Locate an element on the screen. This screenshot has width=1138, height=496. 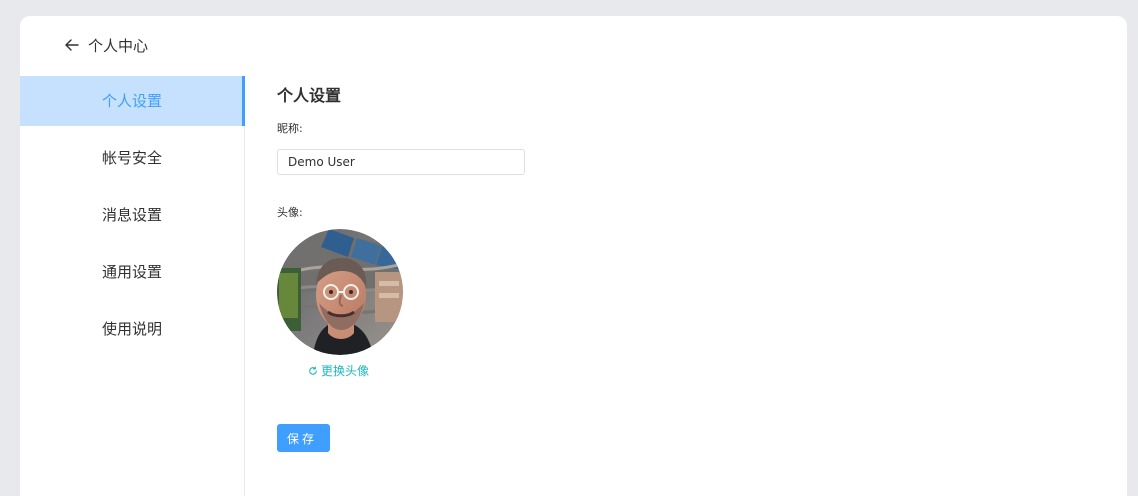
refresh-icon is located at coordinates (313, 371).